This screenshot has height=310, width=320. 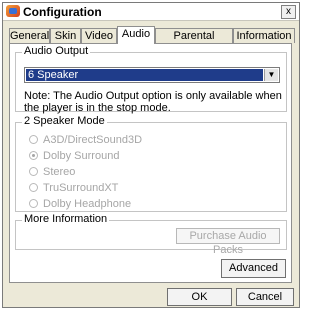 I want to click on radio-label: TruSurroundXT, so click(x=81, y=188).